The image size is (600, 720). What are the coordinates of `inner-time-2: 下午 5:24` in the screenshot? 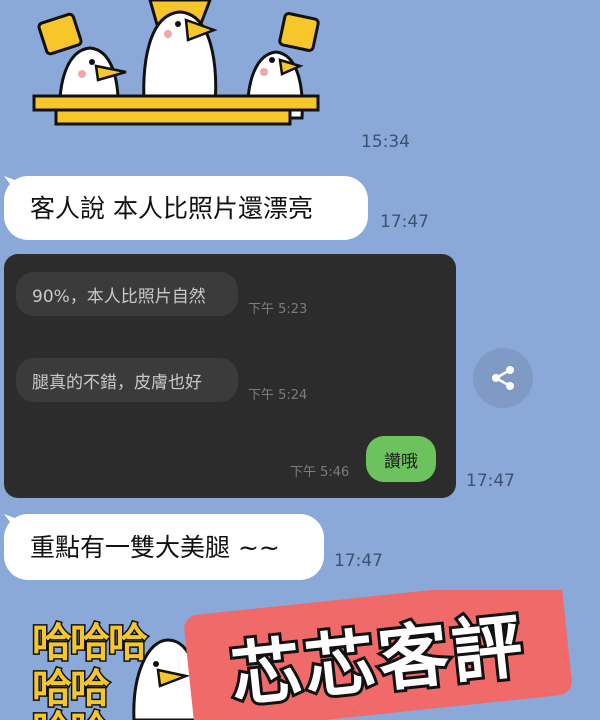 It's located at (278, 395).